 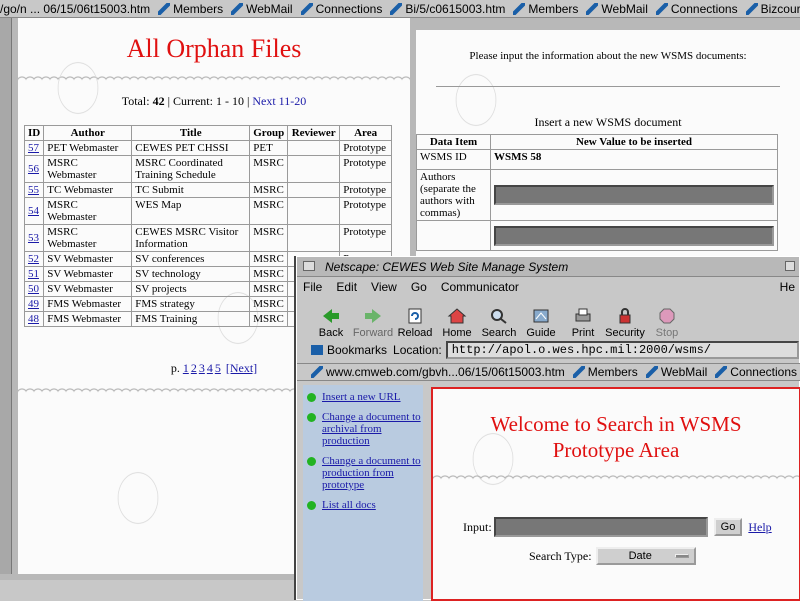 What do you see at coordinates (33, 319) in the screenshot?
I see `row-id-link: 48` at bounding box center [33, 319].